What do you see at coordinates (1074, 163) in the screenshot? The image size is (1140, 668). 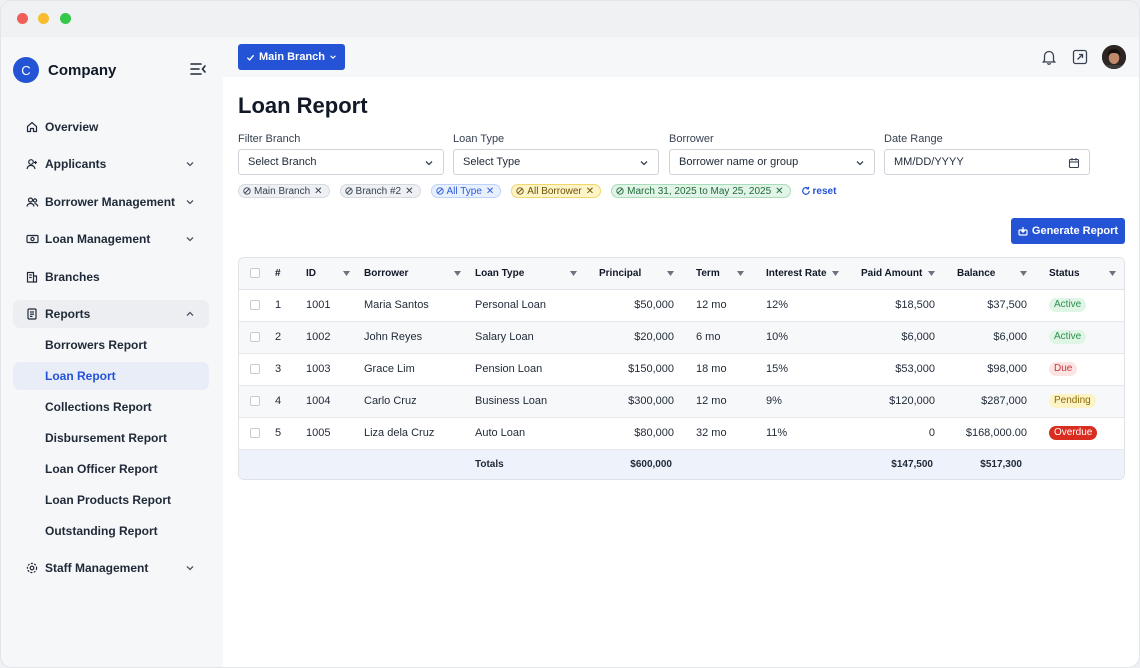 I see `calendar-icon` at bounding box center [1074, 163].